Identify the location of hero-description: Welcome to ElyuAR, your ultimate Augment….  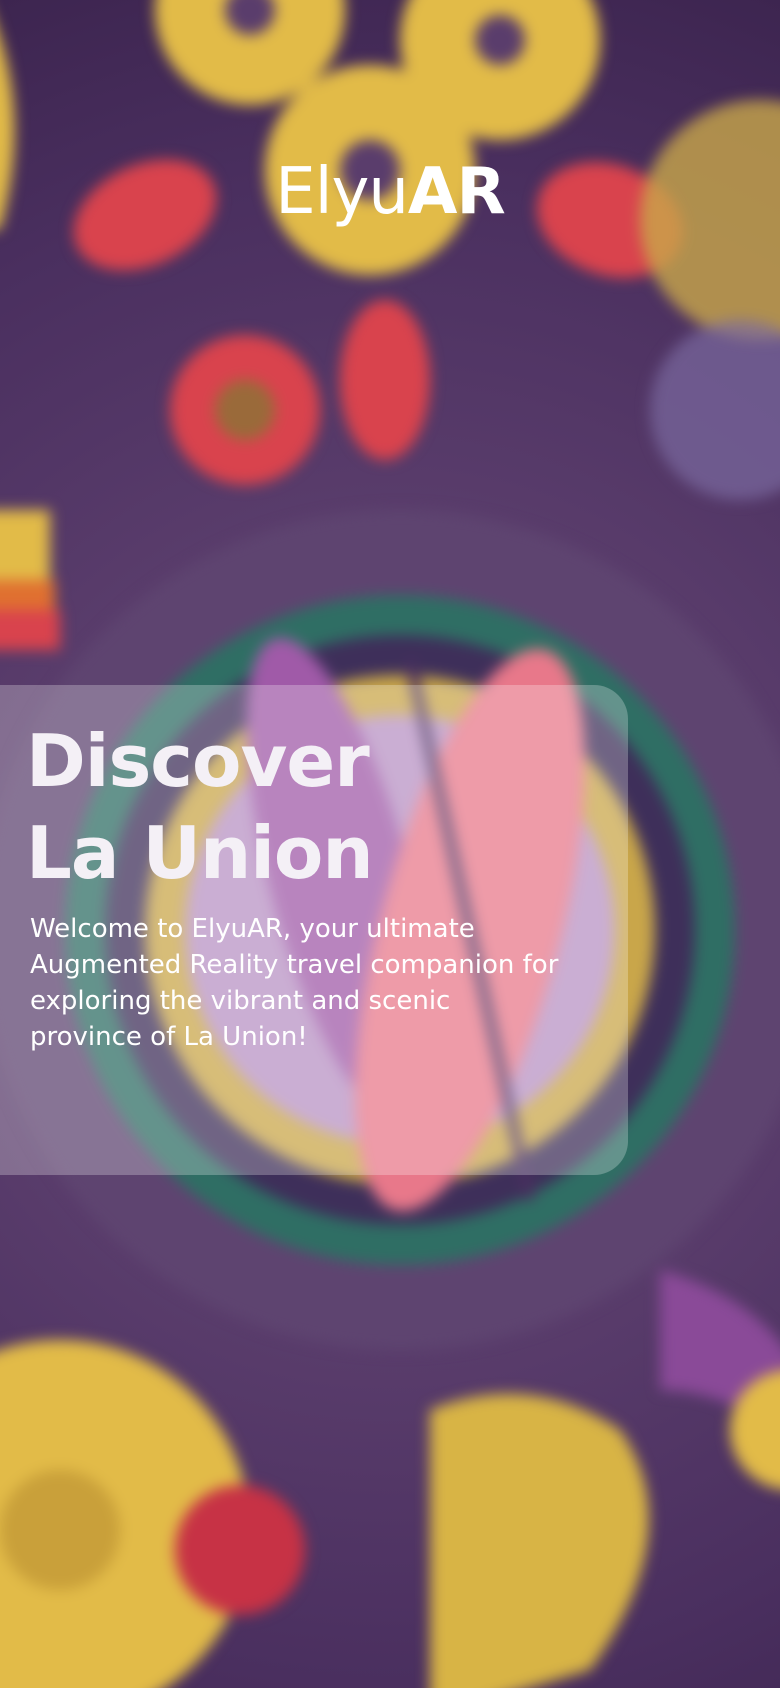
(294, 983).